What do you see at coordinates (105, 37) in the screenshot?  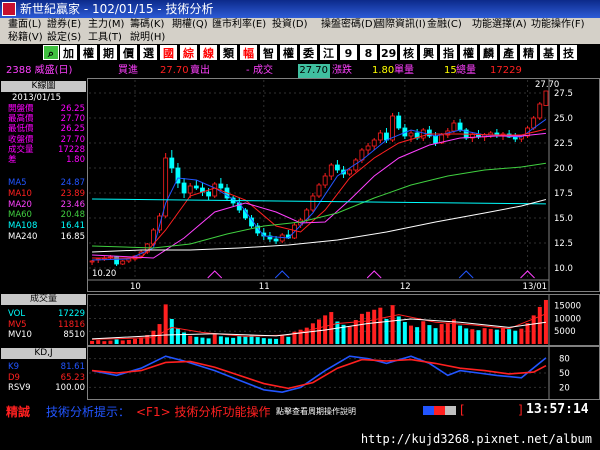 I see `menu-item-2-2: 工具(T)` at bounding box center [105, 37].